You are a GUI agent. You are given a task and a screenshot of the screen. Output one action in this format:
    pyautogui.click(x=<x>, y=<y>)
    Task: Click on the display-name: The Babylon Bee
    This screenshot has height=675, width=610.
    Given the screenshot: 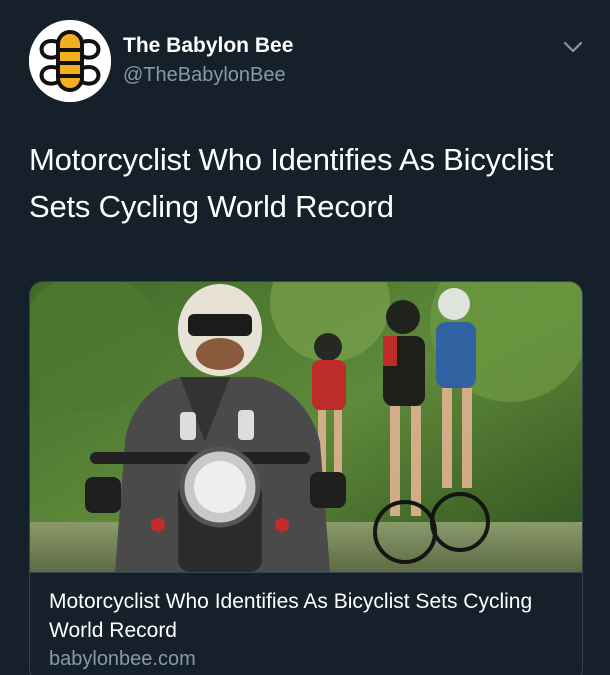 What is the action you would take?
    pyautogui.click(x=208, y=46)
    